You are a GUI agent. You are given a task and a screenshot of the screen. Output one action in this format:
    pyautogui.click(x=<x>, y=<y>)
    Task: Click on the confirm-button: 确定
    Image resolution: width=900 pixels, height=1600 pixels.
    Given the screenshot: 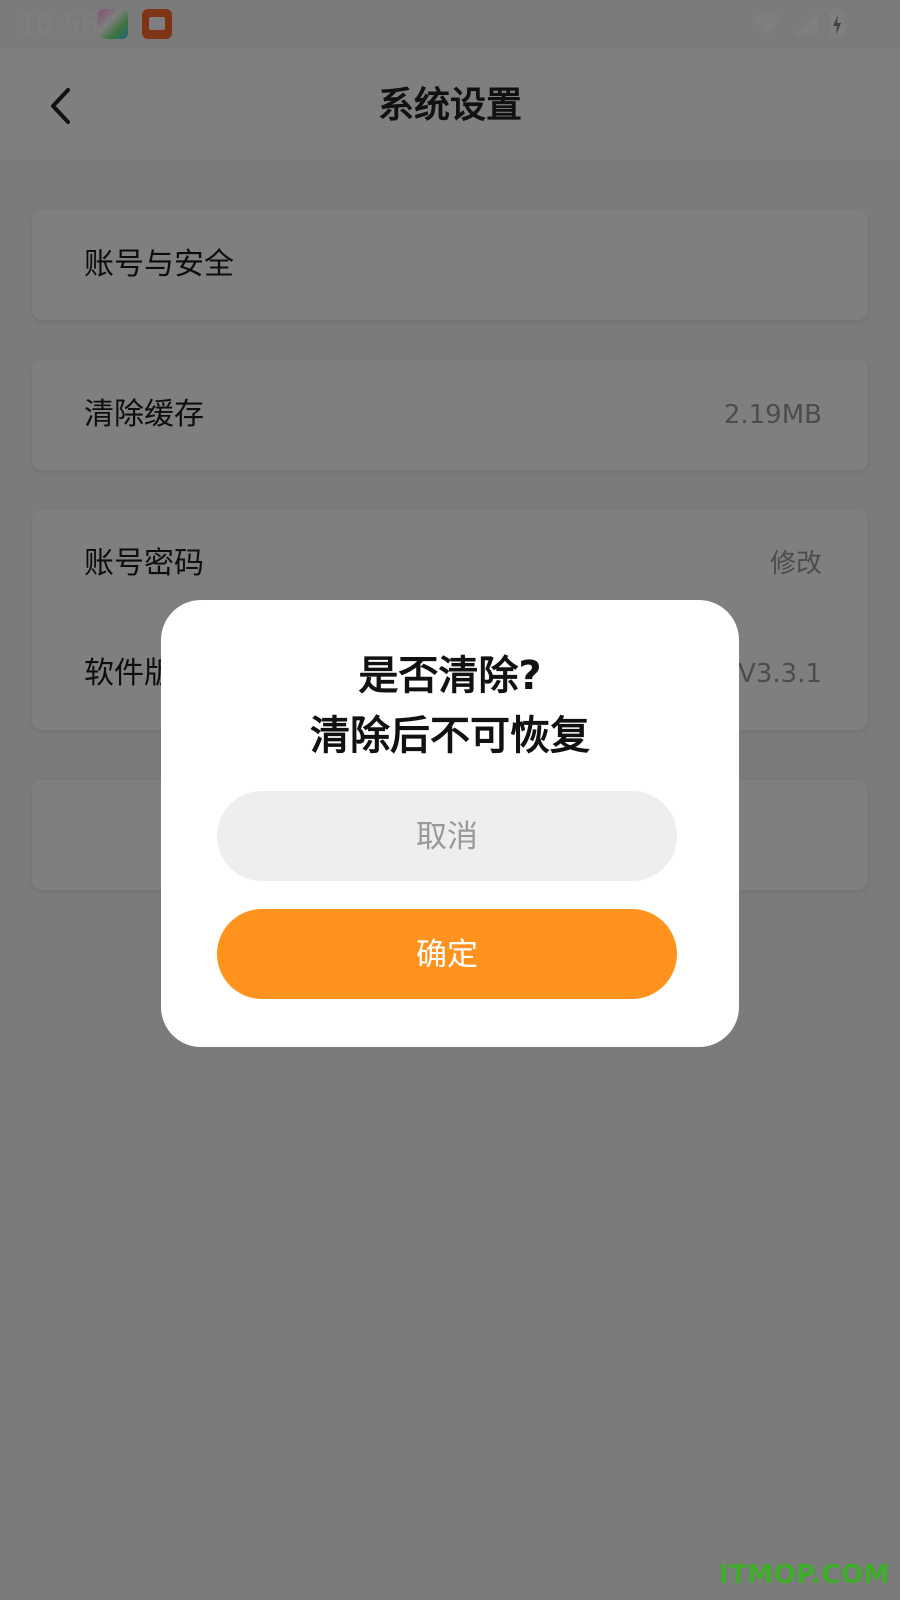 What is the action you would take?
    pyautogui.click(x=447, y=954)
    